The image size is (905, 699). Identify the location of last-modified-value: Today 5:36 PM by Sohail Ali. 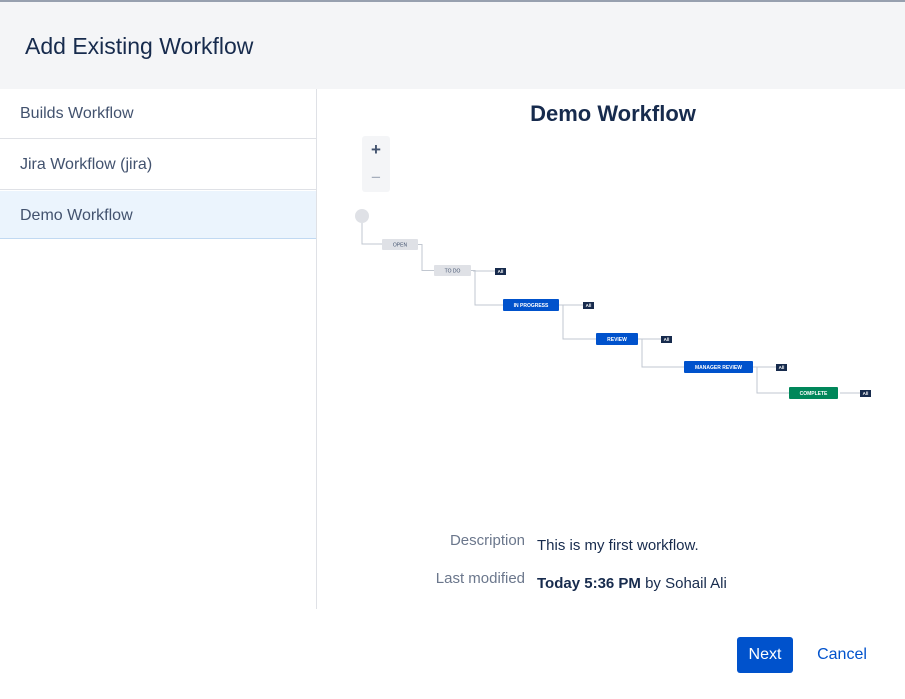
(632, 583).